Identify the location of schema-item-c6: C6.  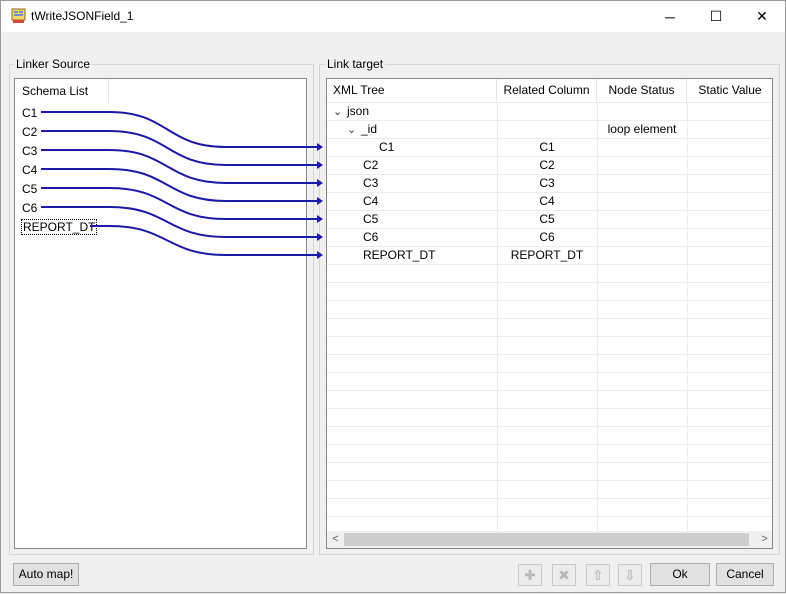
(29, 208).